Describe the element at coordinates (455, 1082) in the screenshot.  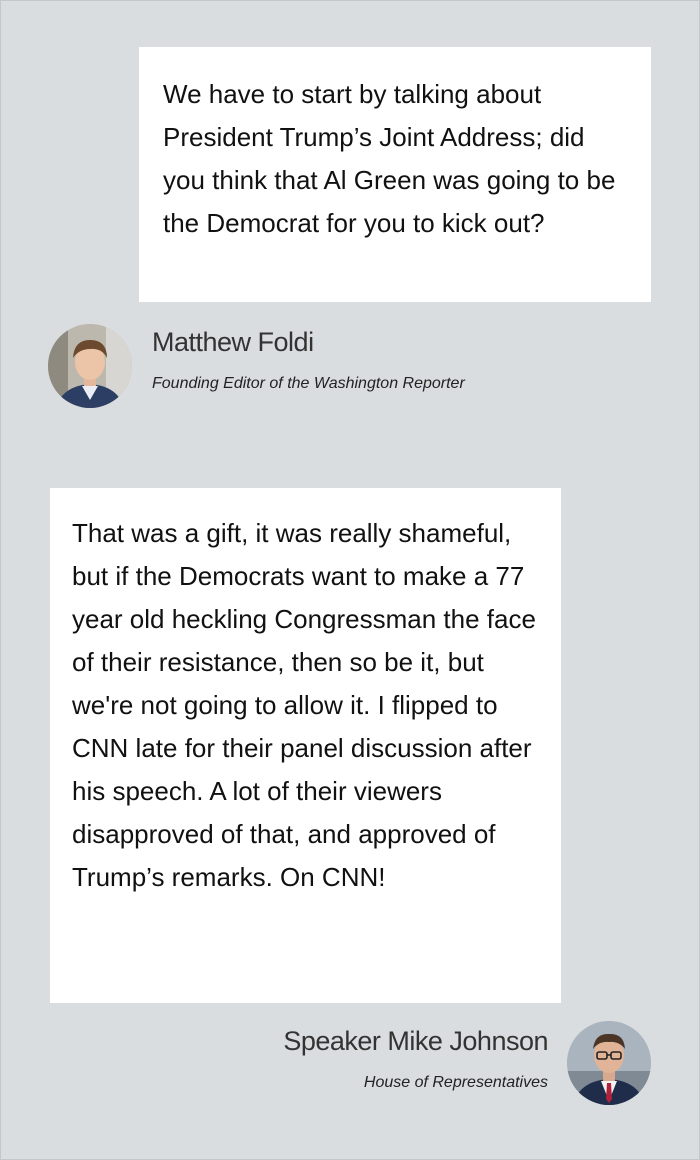
I see `respondent-title: House of Representatives` at that location.